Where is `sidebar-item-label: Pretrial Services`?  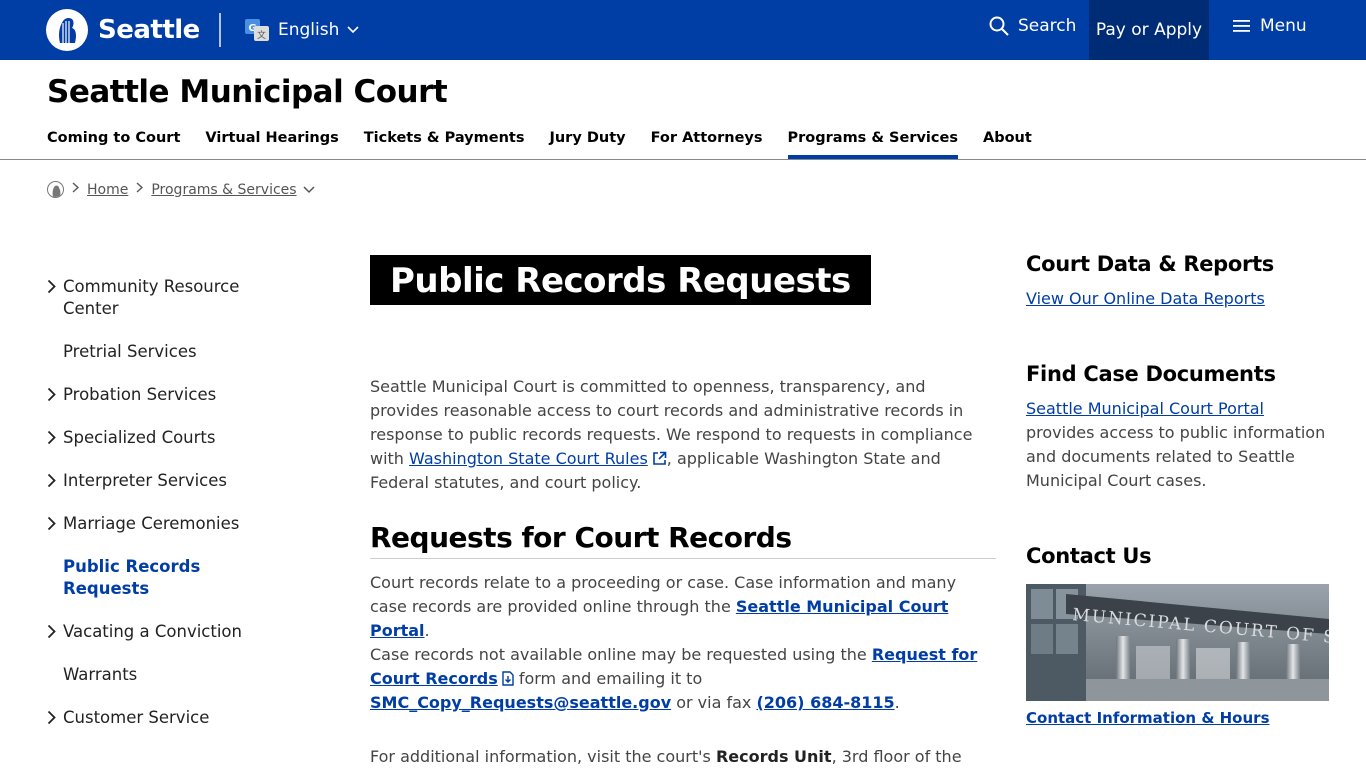 sidebar-item-label: Pretrial Services is located at coordinates (130, 351).